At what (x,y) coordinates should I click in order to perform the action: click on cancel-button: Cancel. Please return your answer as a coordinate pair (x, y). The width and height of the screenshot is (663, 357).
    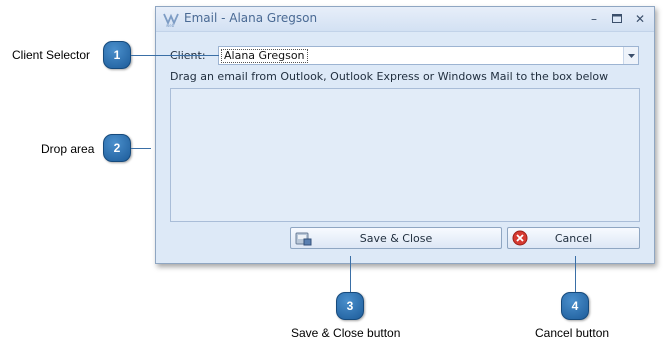
    Looking at the image, I should click on (573, 238).